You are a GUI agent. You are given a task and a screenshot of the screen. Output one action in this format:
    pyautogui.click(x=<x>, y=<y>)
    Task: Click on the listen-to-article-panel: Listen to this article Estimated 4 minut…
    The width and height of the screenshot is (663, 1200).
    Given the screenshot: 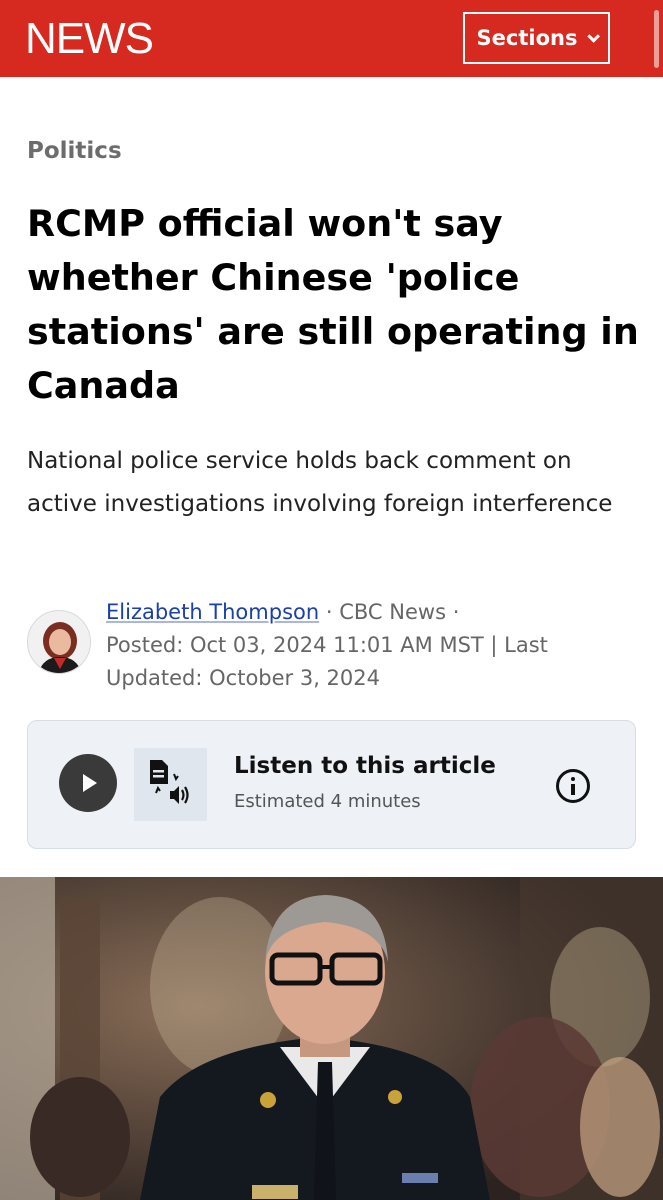 What is the action you would take?
    pyautogui.click(x=331, y=784)
    